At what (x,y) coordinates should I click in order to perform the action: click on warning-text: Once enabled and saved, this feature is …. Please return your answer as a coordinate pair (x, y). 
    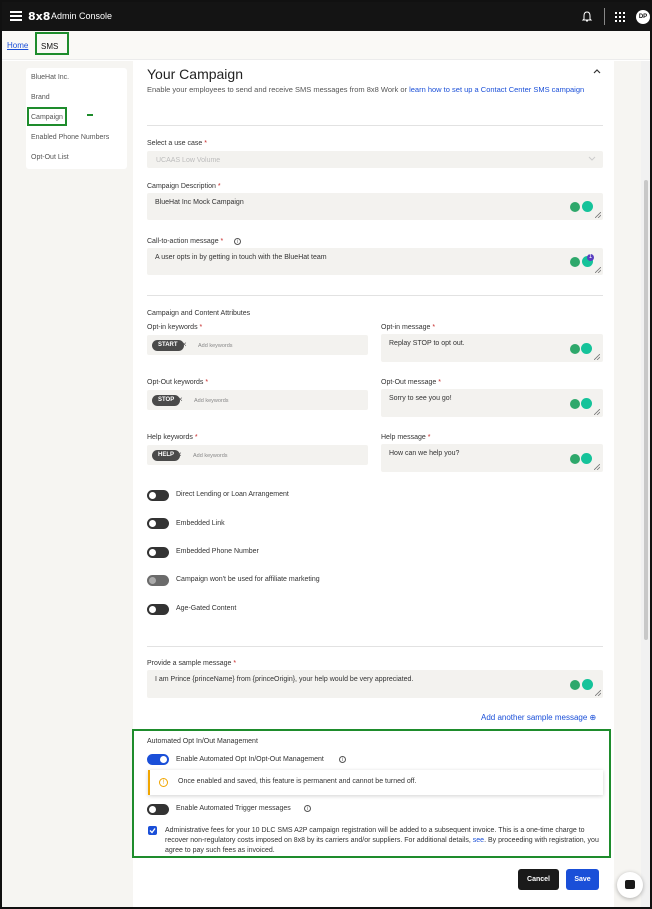
    Looking at the image, I should click on (297, 781).